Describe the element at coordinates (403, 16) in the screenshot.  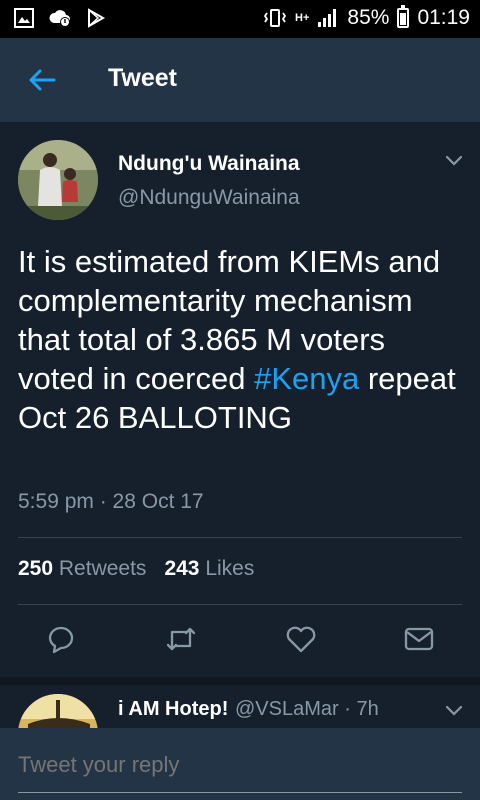
I see `battery-icon` at that location.